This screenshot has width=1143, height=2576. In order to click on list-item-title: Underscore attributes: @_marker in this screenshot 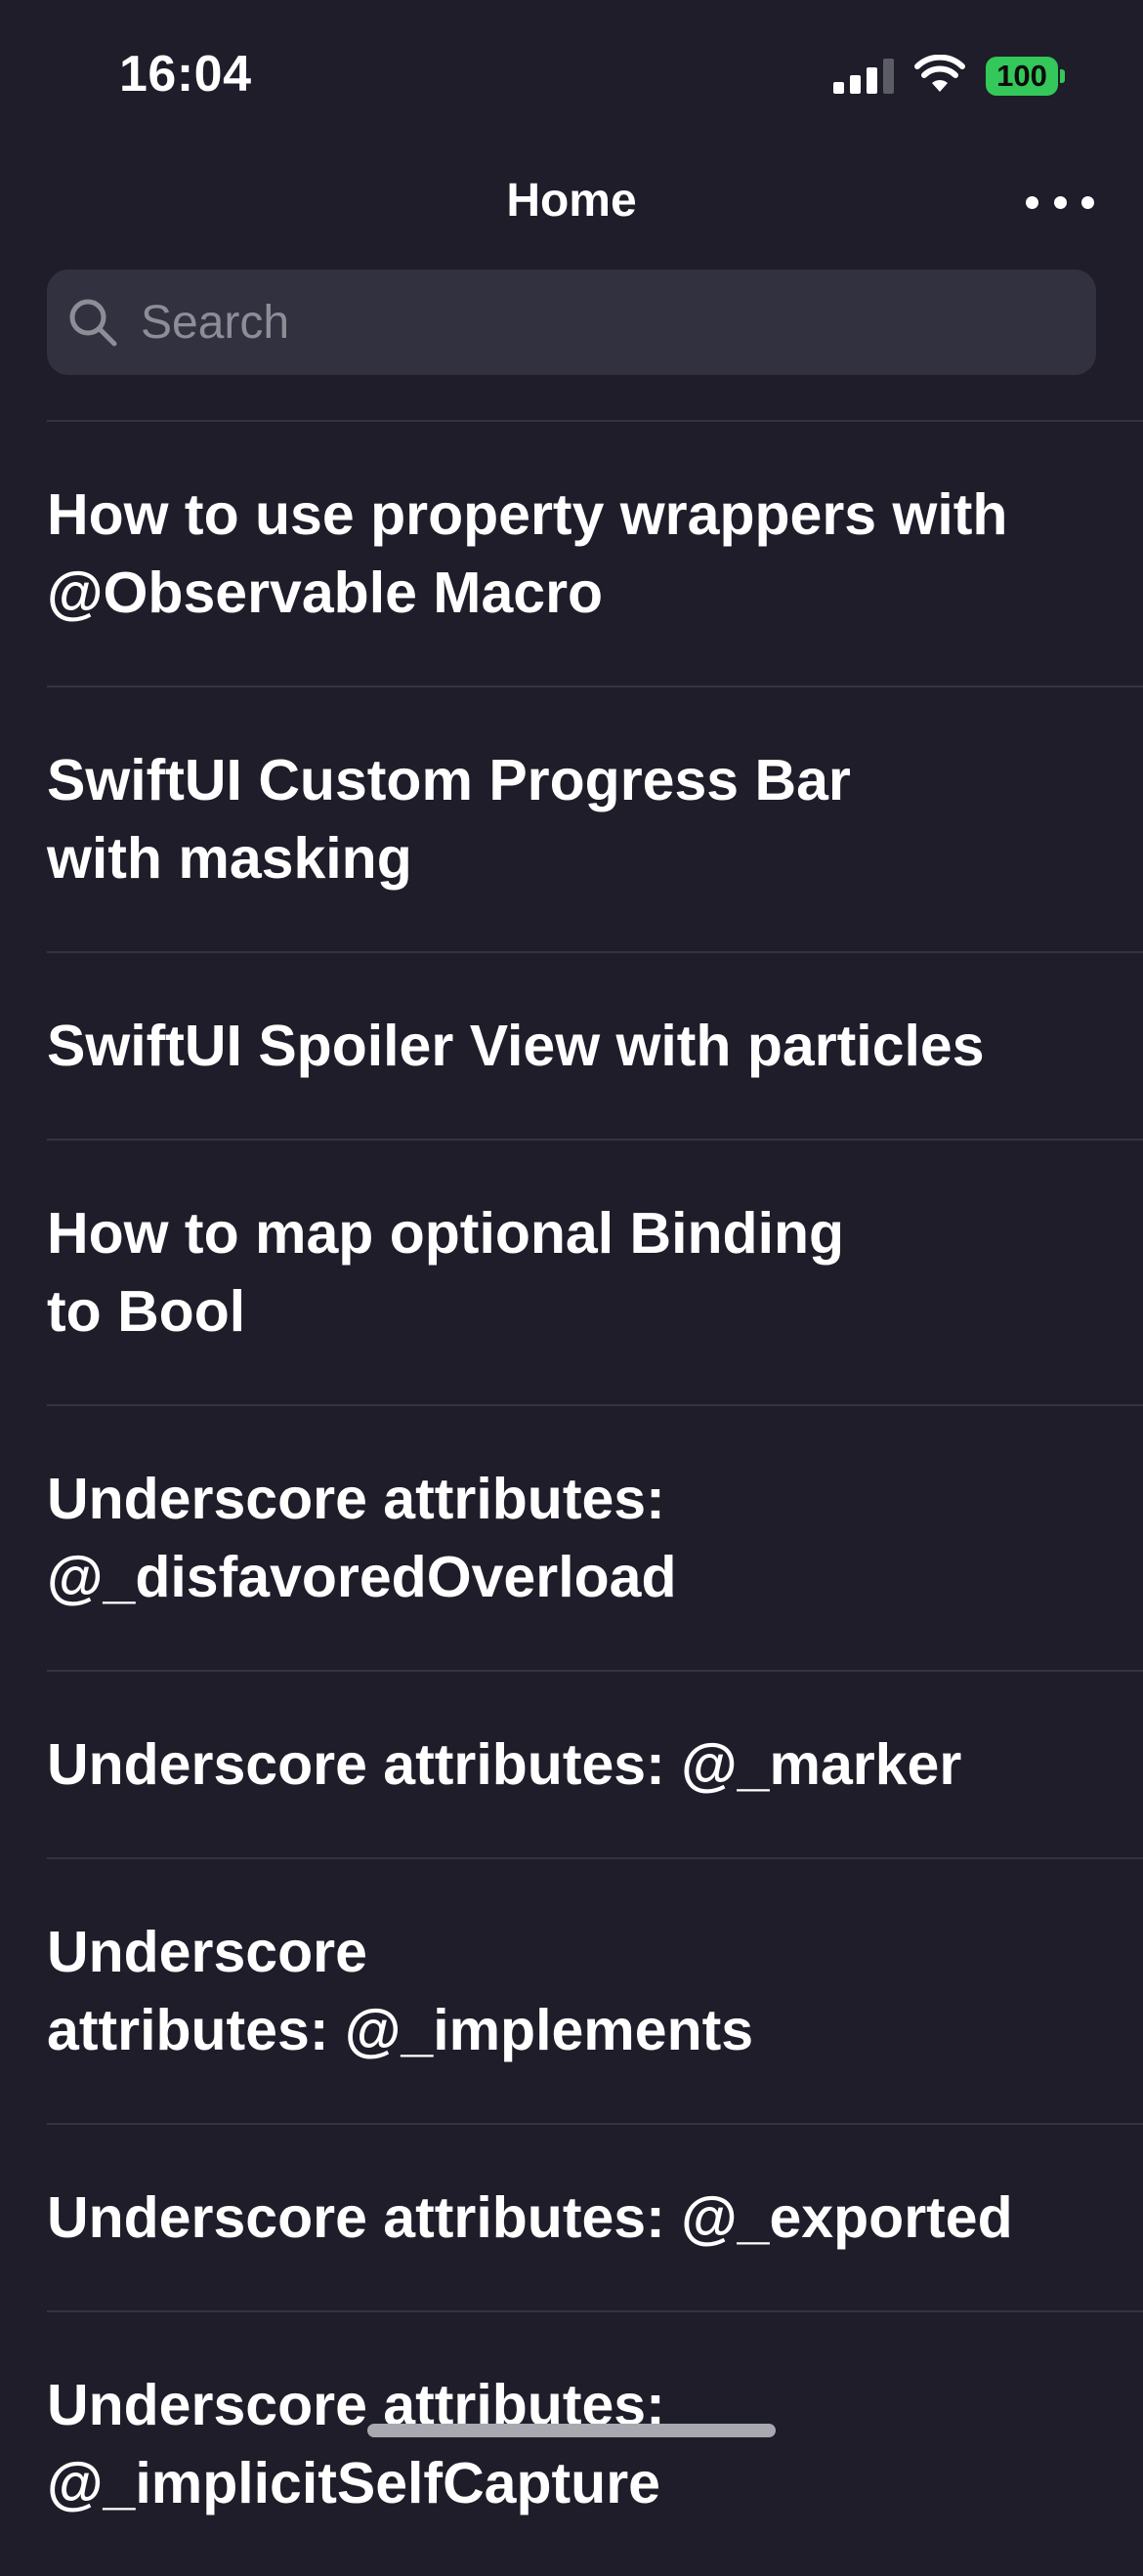, I will do `click(504, 1764)`.